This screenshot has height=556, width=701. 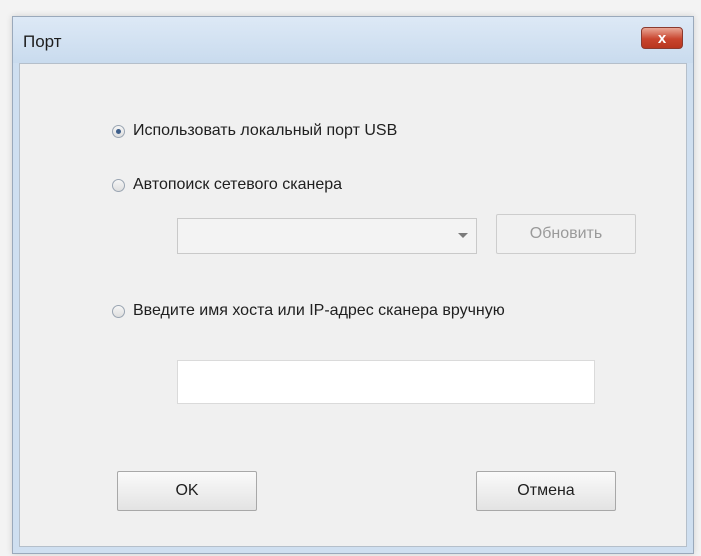 What do you see at coordinates (237, 185) in the screenshot?
I see `radio-autosearch-label: Автопоиск сетевого сканера` at bounding box center [237, 185].